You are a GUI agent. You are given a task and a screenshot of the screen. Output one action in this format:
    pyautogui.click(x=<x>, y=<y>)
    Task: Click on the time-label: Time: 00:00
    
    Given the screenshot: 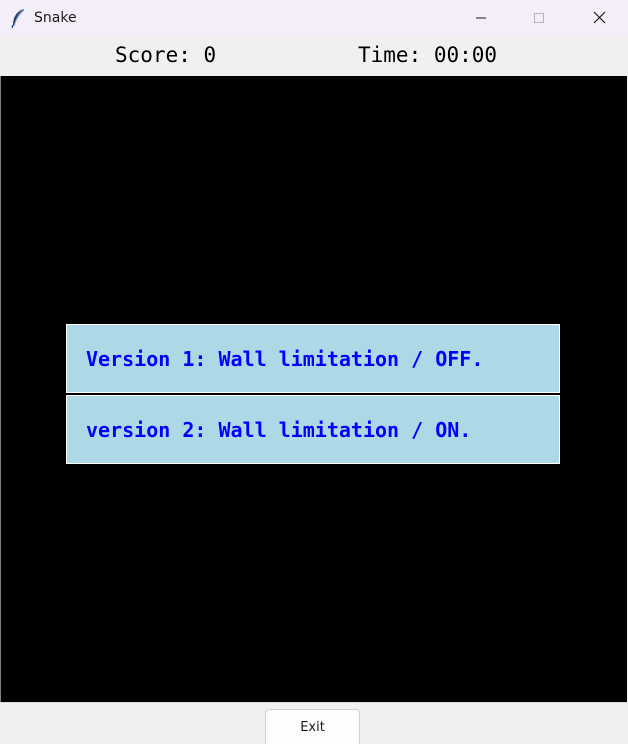 What is the action you would take?
    pyautogui.click(x=428, y=55)
    